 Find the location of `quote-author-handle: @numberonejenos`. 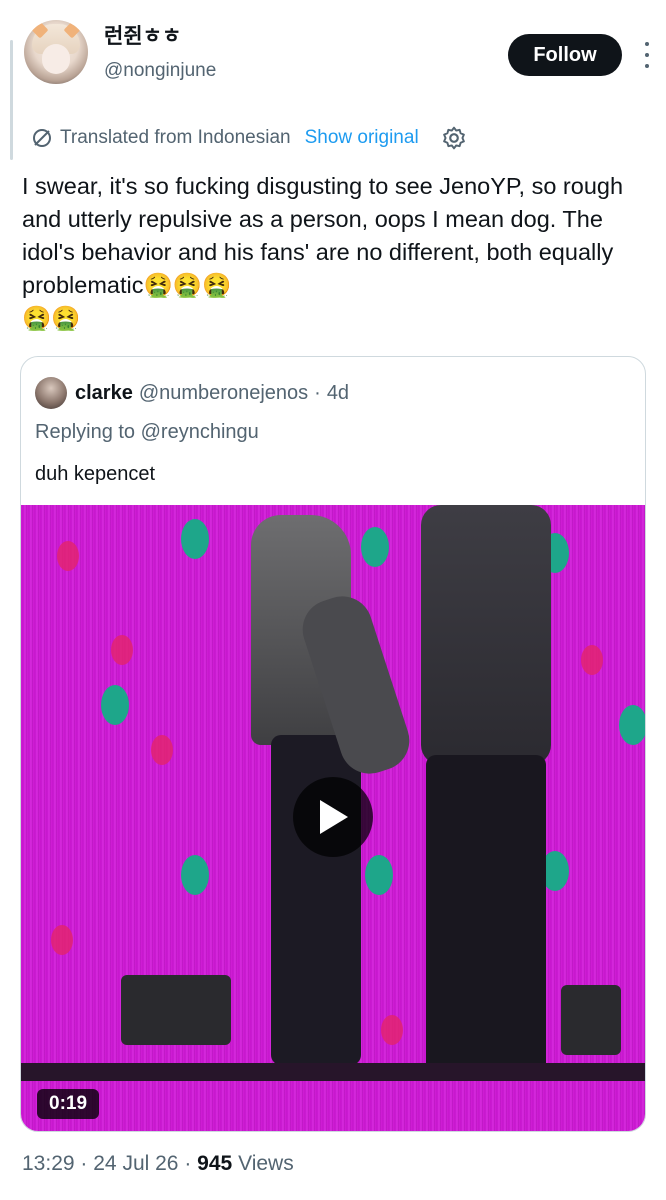

quote-author-handle: @numberonejenos is located at coordinates (223, 393).